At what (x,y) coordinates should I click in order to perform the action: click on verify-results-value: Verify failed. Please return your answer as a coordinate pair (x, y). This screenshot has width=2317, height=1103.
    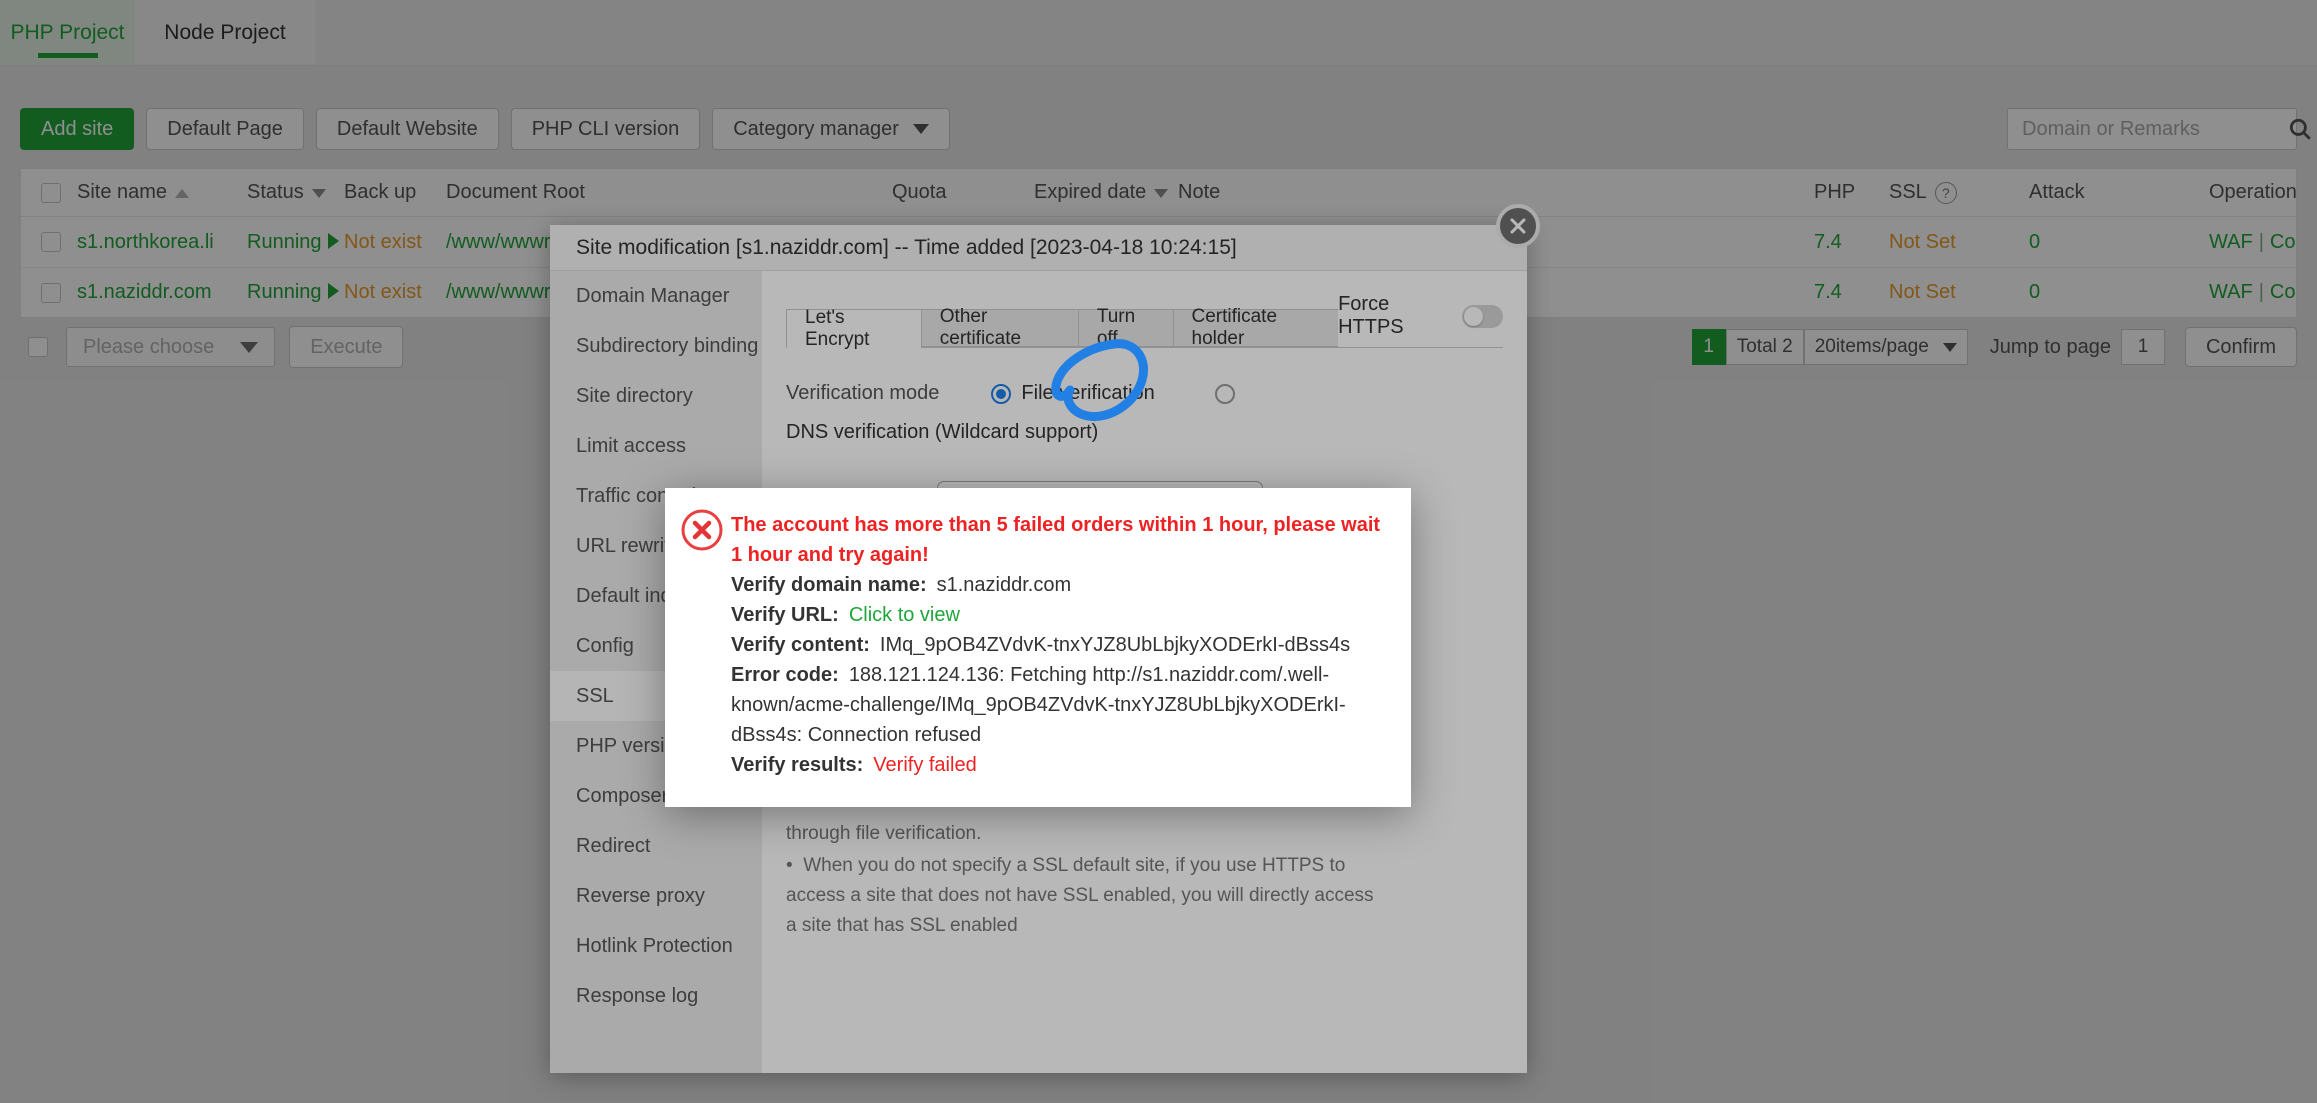
    Looking at the image, I should click on (925, 765).